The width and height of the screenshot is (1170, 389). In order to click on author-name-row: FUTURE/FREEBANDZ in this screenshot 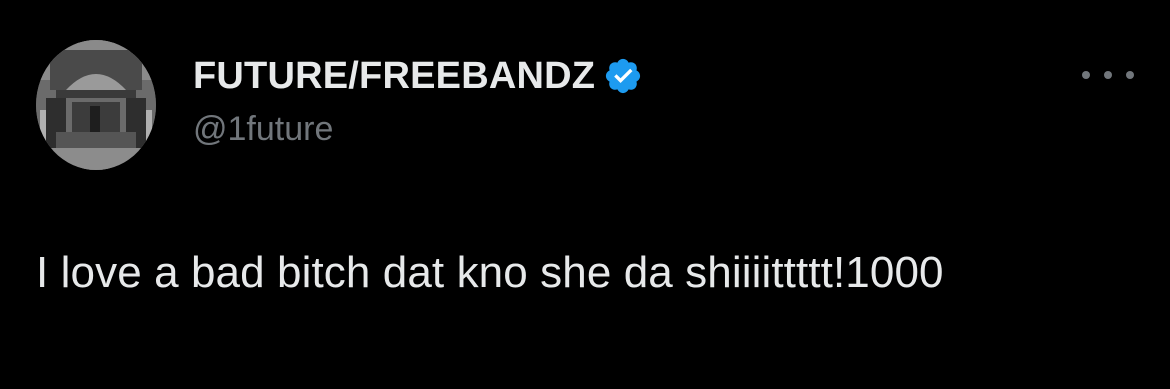, I will do `click(418, 76)`.